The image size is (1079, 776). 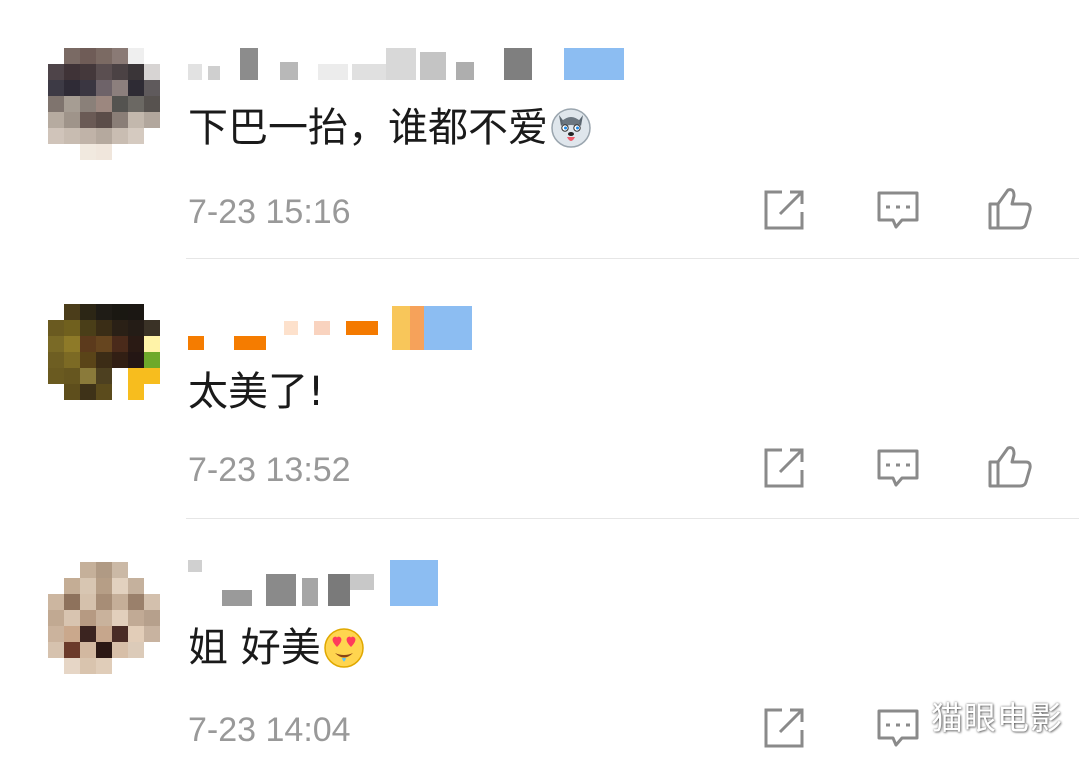 I want to click on comment-timestamp: 7-23 14:04, so click(x=269, y=730).